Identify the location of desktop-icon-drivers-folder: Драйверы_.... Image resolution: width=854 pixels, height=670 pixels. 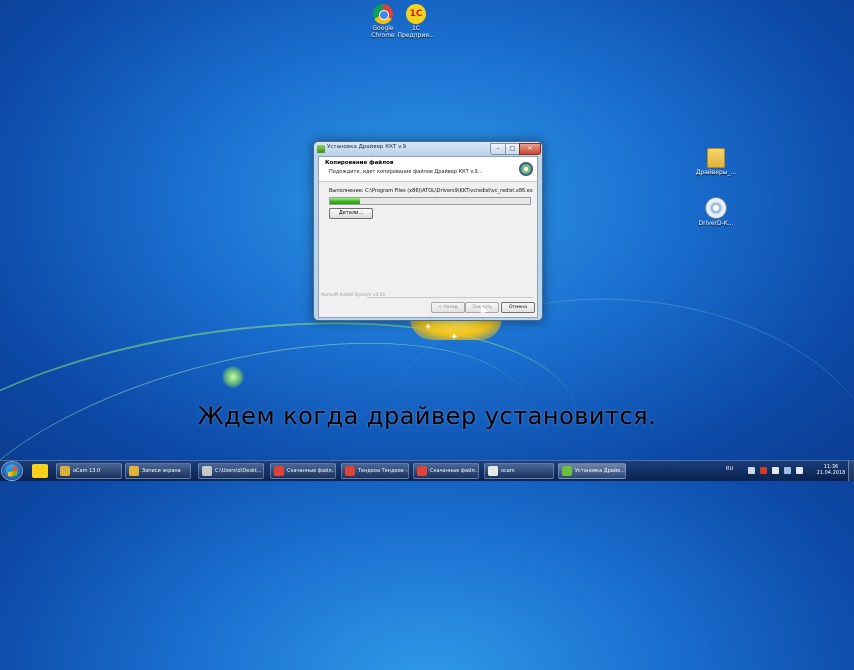
(716, 162).